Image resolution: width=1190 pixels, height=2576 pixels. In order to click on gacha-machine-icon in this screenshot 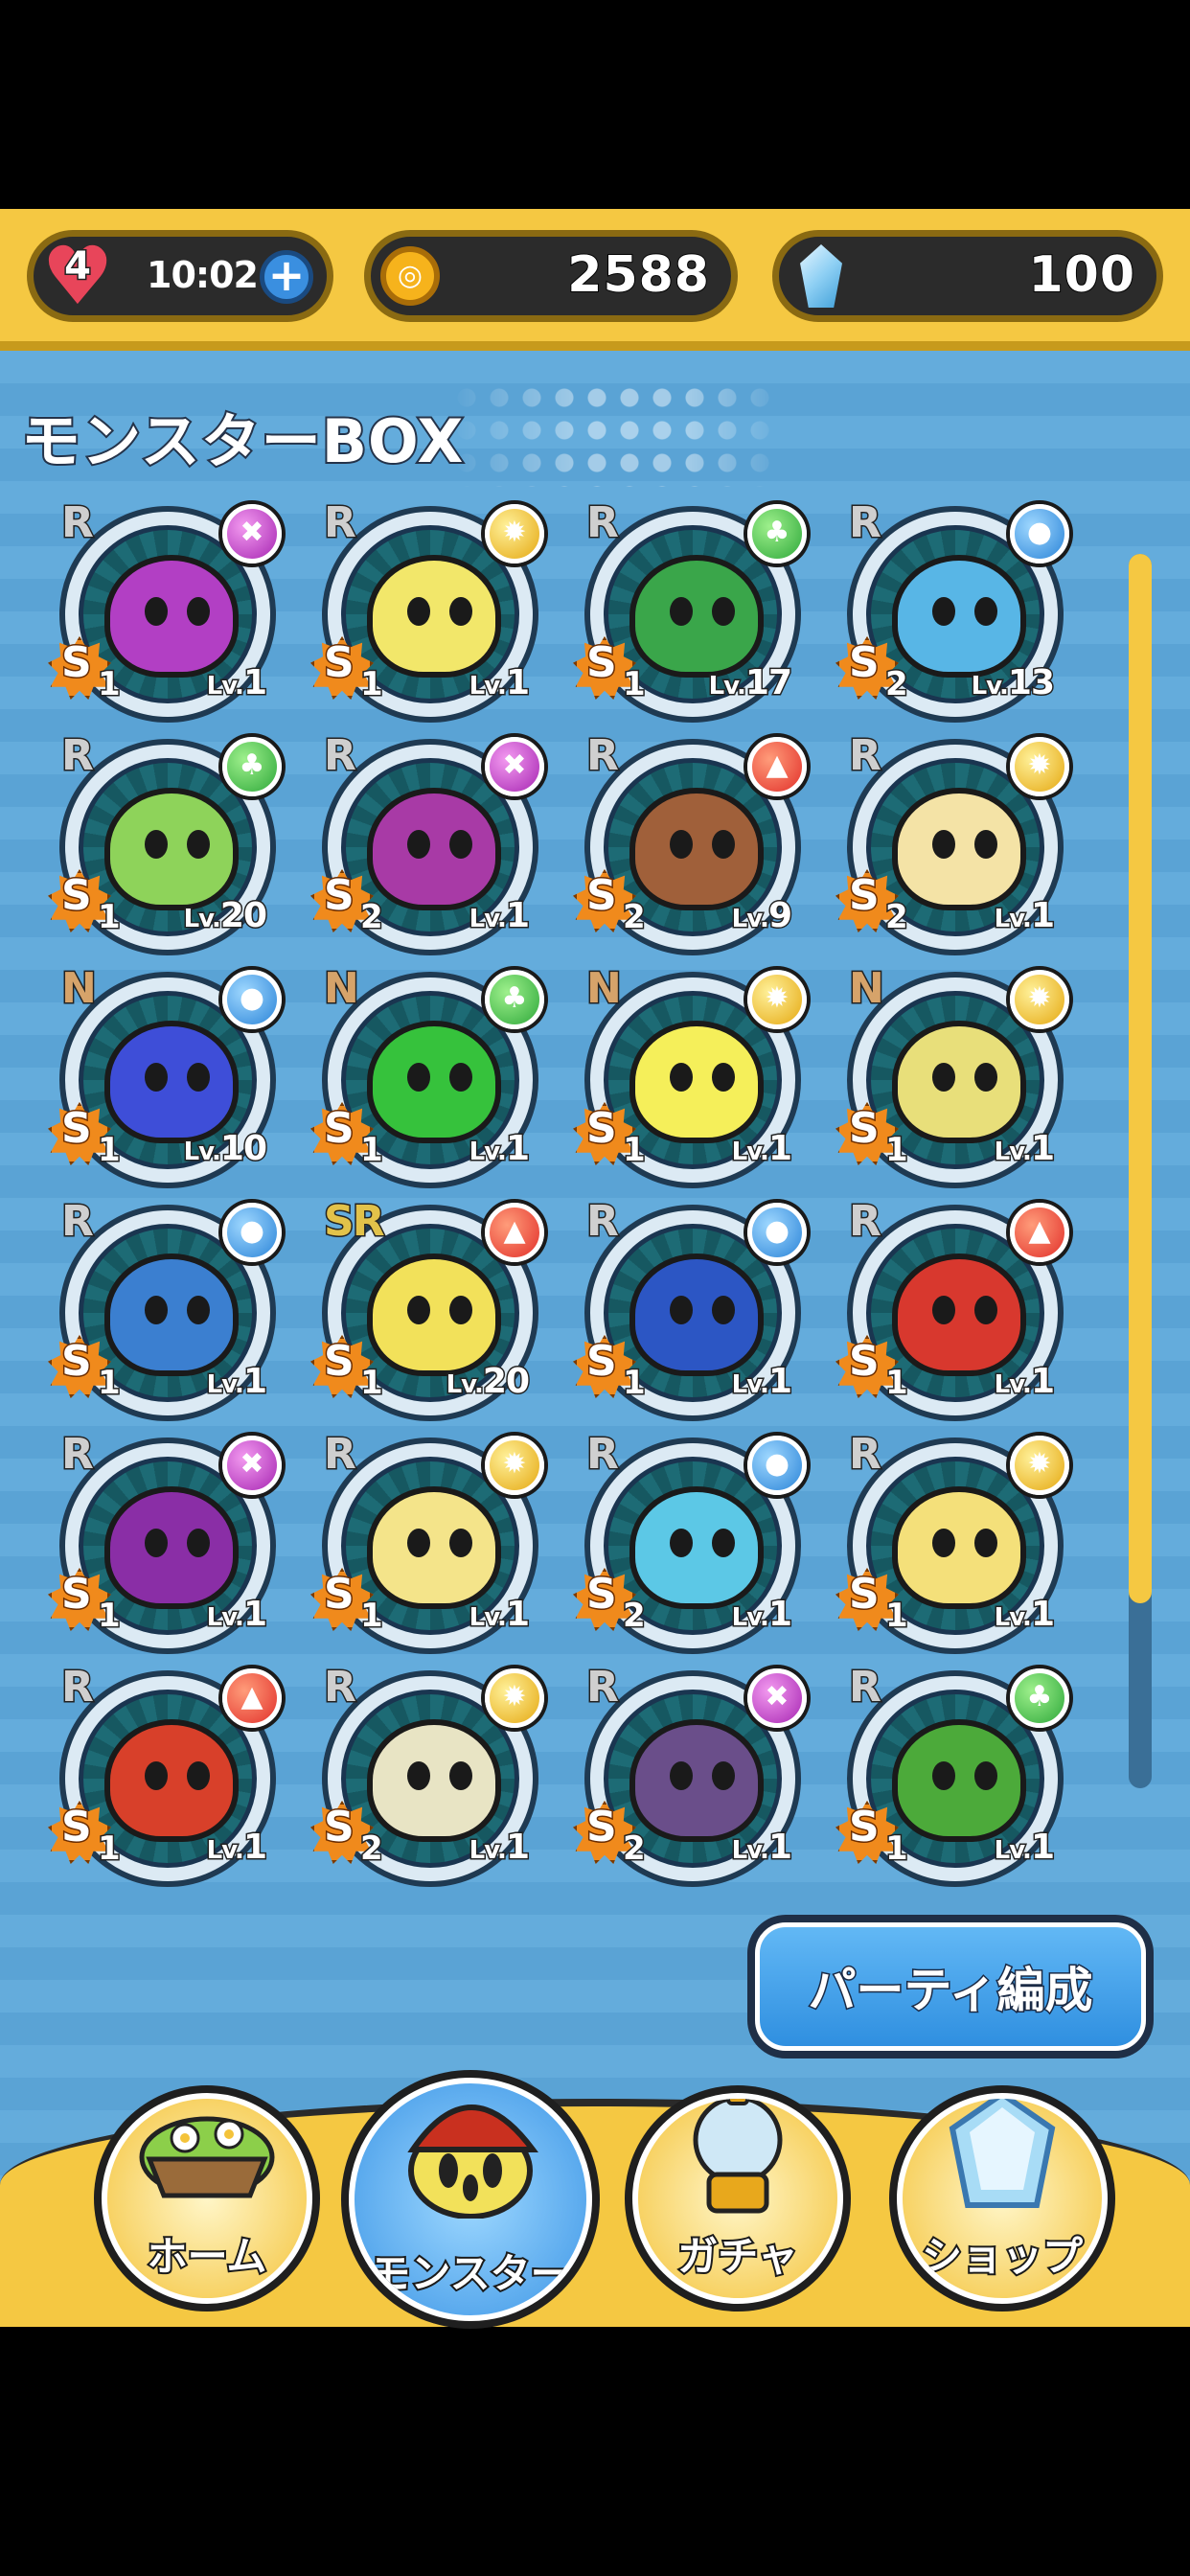, I will do `click(738, 2159)`.